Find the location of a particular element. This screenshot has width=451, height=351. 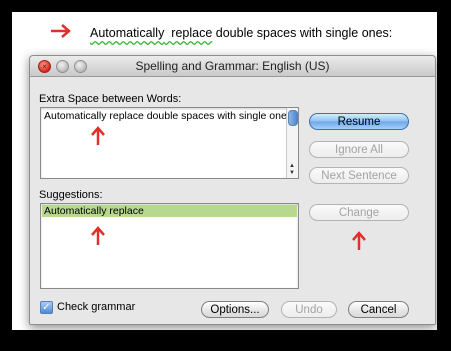

change-button: Change is located at coordinates (359, 212).